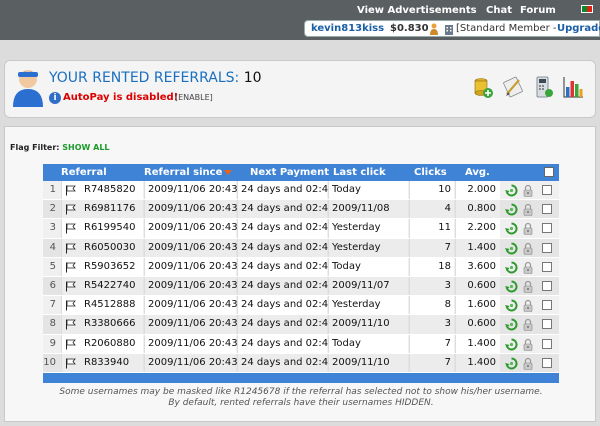 This screenshot has height=426, width=600. I want to click on referral-id: R6050030, so click(109, 247).